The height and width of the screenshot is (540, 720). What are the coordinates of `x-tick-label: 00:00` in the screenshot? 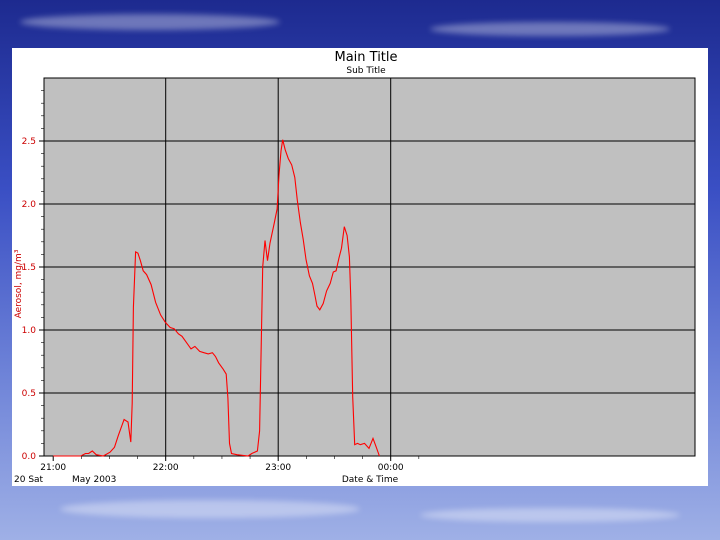 It's located at (391, 468).